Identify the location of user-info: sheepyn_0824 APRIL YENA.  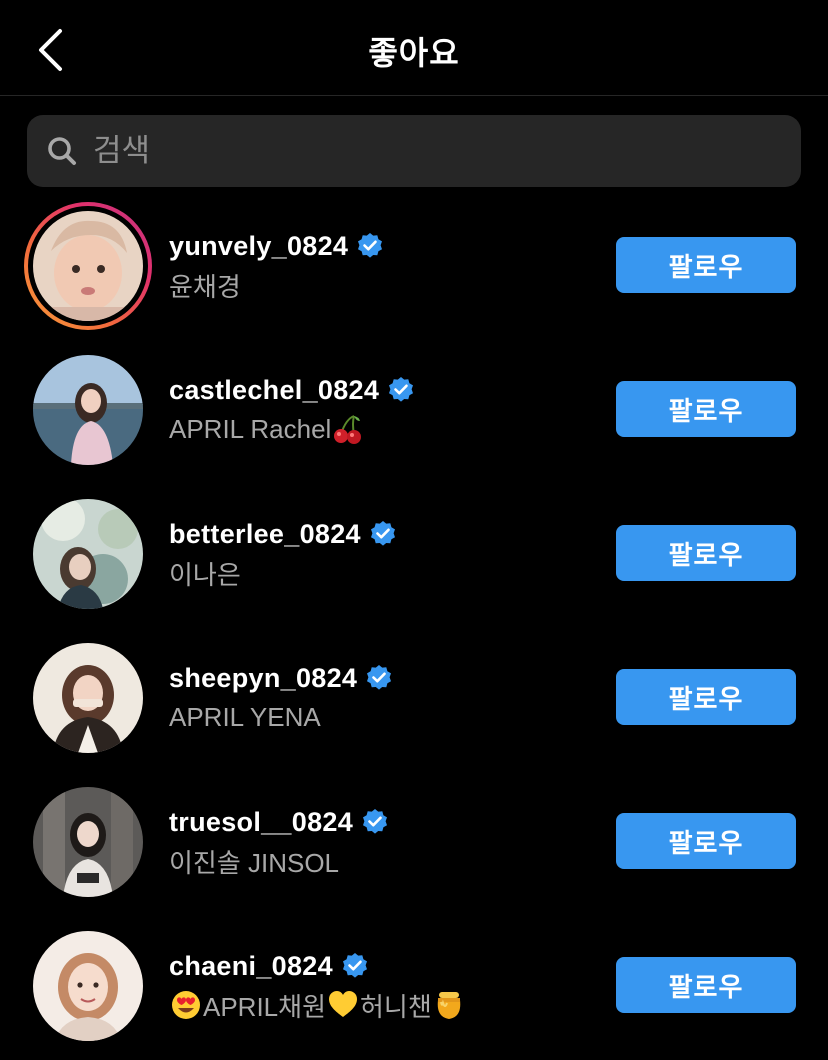
(281, 697).